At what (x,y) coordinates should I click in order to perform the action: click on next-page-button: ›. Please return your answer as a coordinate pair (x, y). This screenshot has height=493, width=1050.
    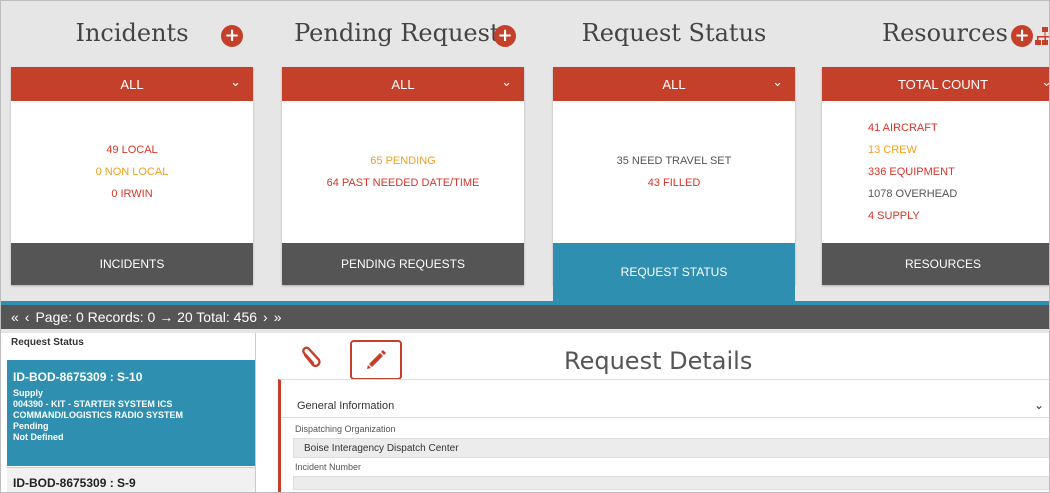
    Looking at the image, I should click on (265, 317).